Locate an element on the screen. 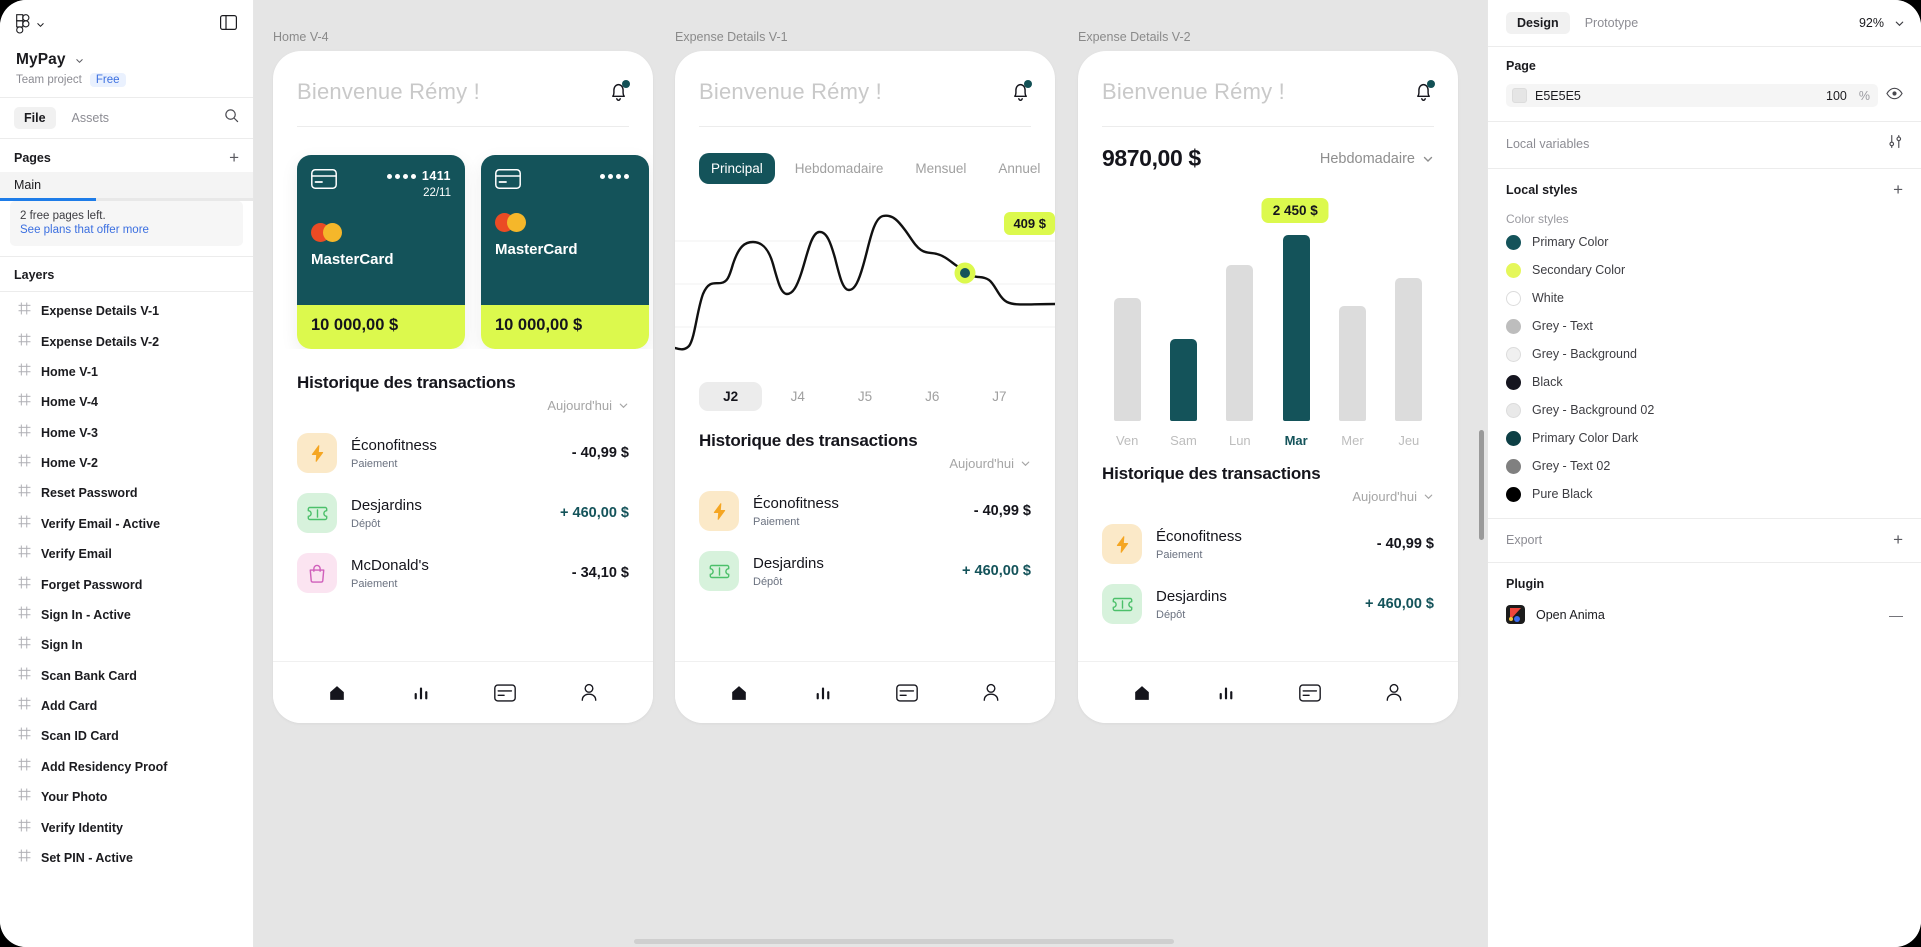  variables-settings-button is located at coordinates (1895, 144).